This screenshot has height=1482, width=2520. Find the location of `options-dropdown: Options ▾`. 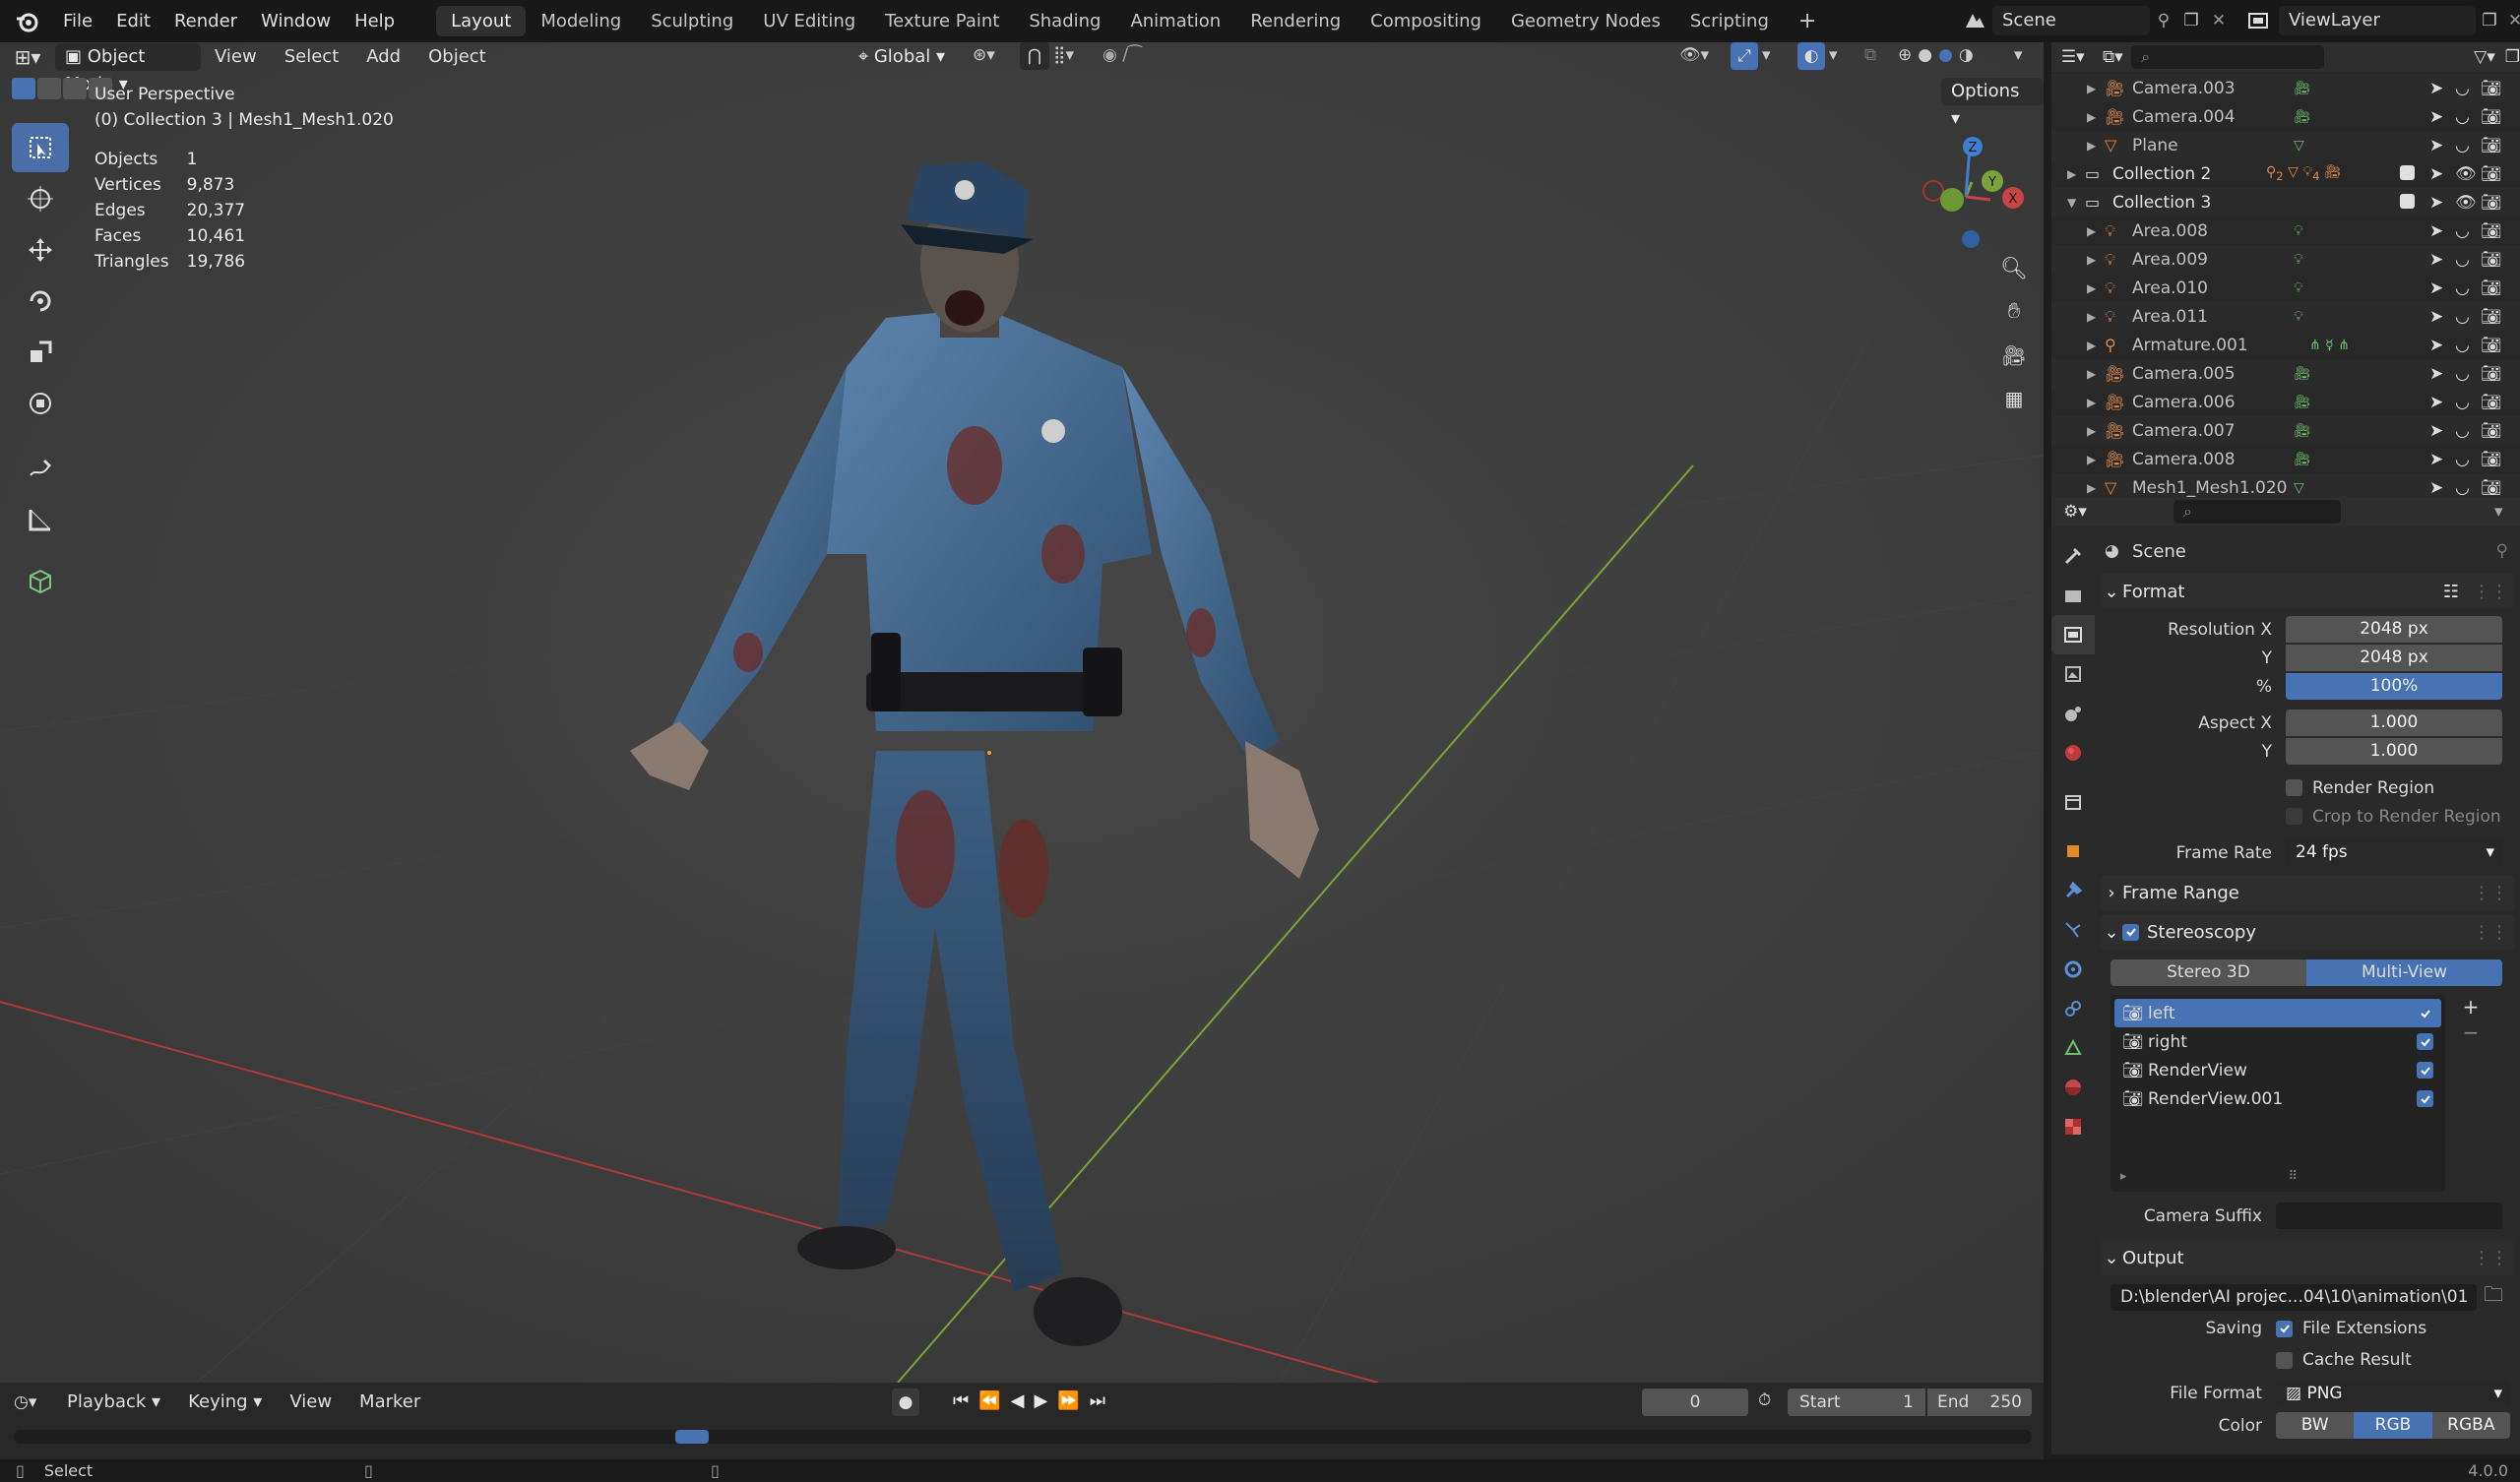

options-dropdown: Options ▾ is located at coordinates (1992, 103).